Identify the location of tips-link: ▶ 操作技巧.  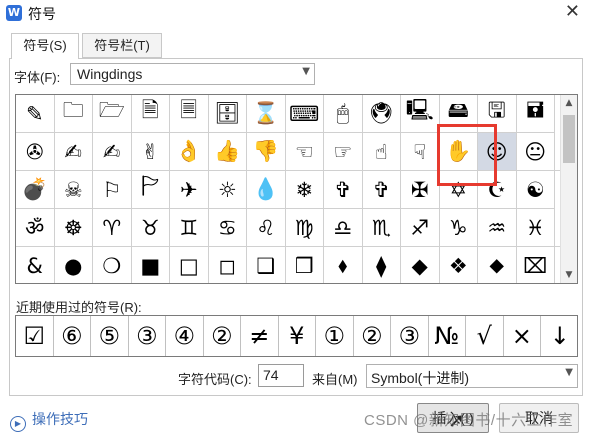
(49, 420).